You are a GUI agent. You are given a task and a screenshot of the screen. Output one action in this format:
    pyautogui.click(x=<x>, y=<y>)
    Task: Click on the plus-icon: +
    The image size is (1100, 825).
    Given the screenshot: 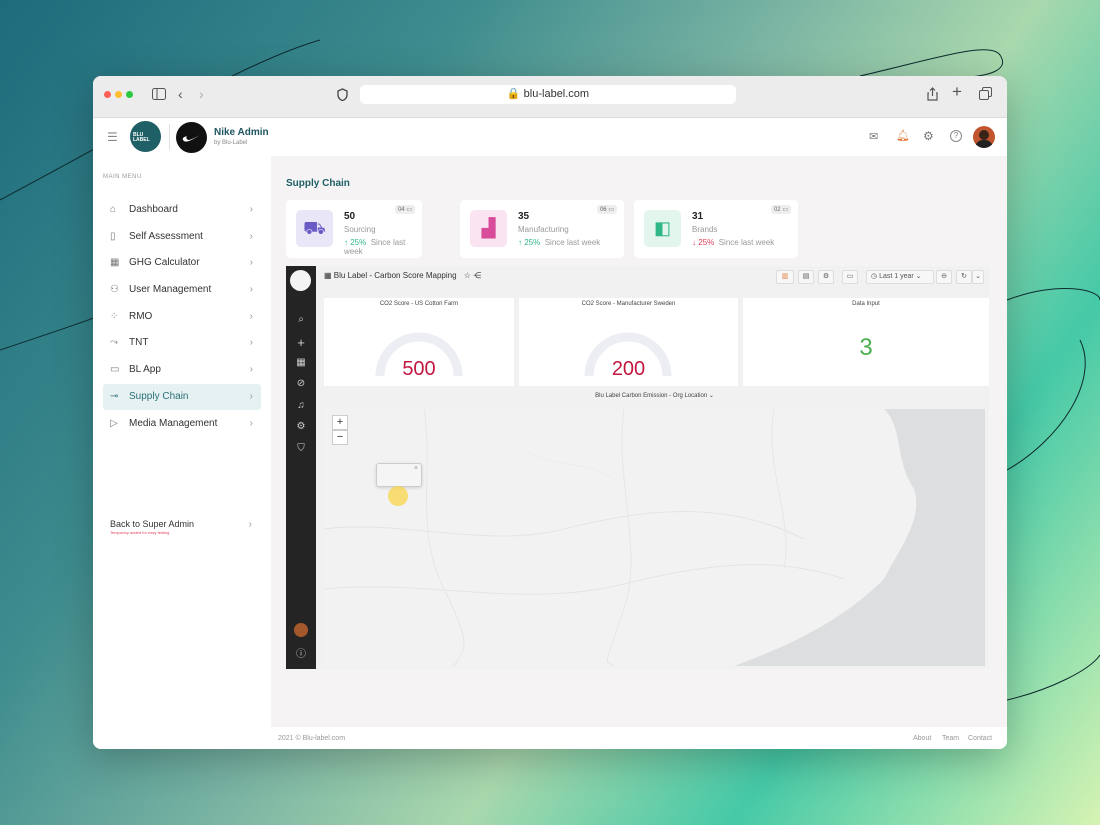 What is the action you would take?
    pyautogui.click(x=301, y=342)
    